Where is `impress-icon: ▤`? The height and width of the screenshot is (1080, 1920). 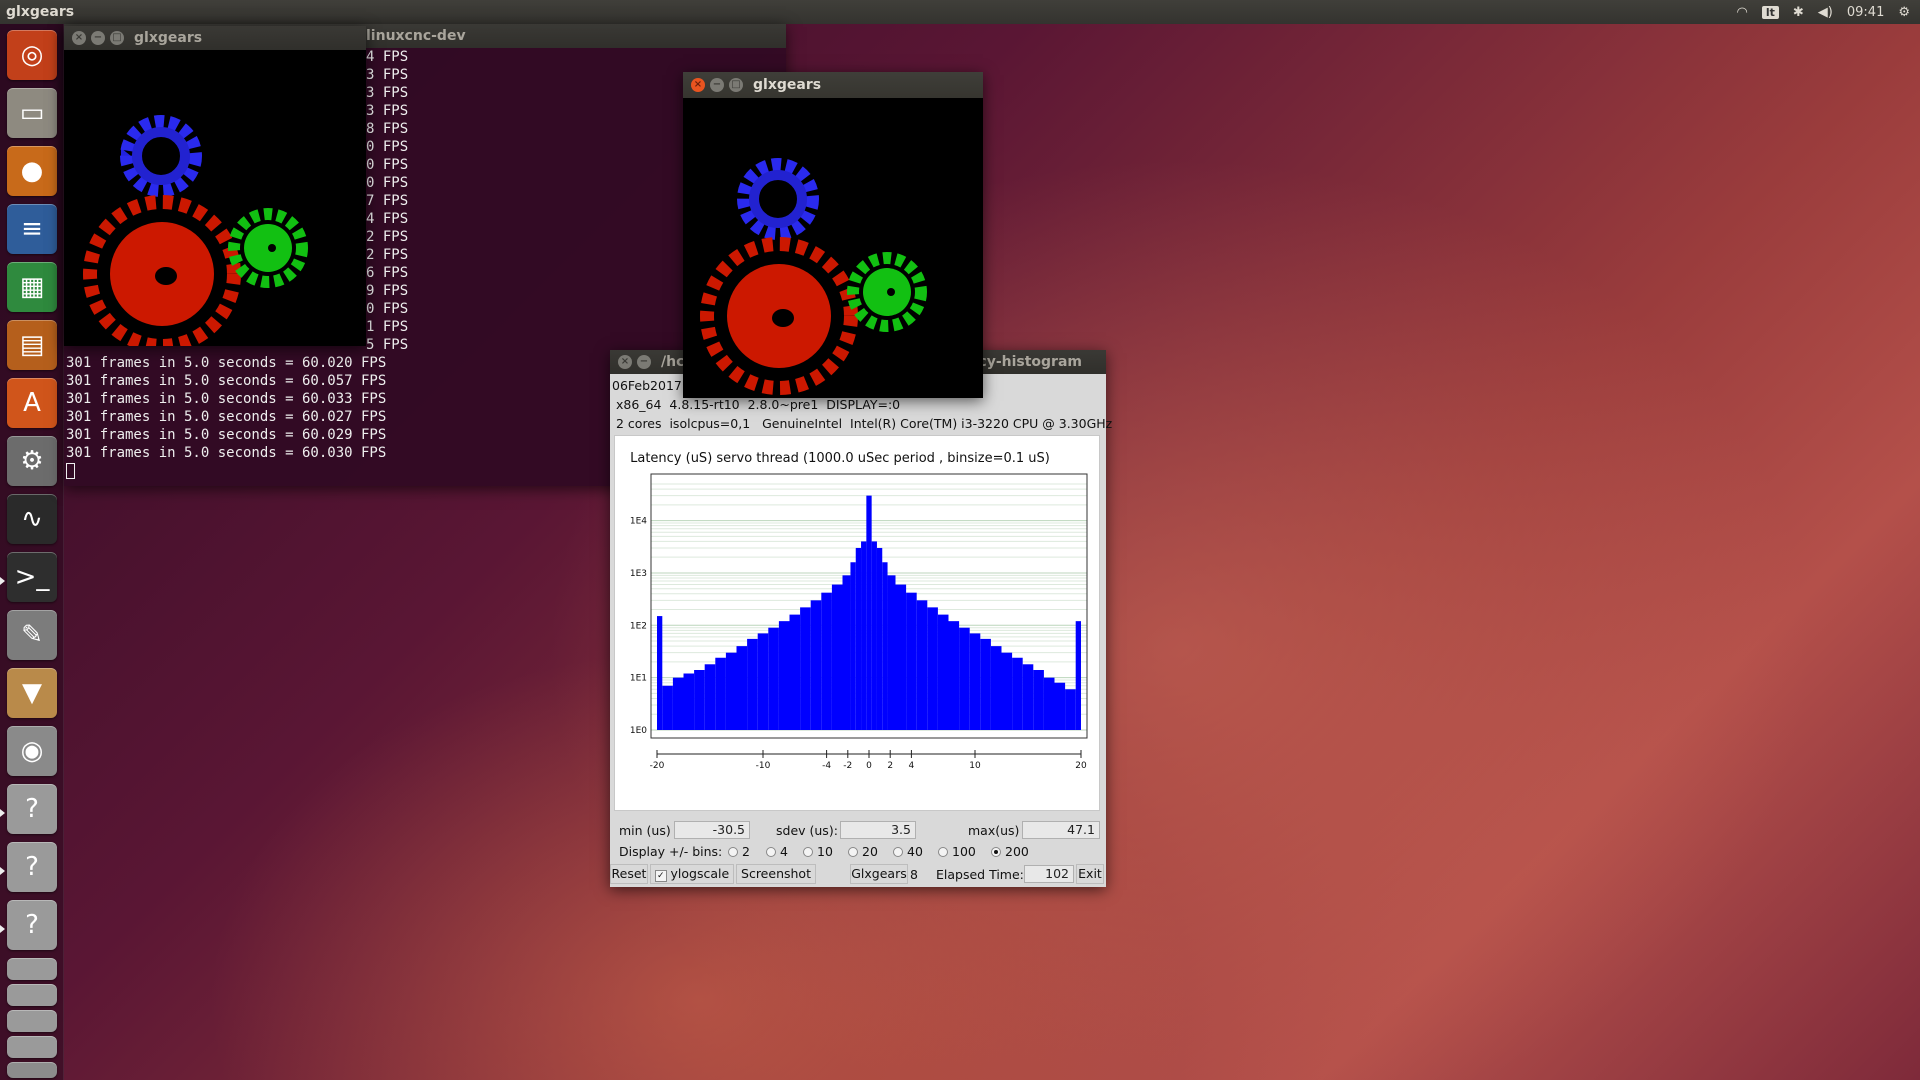 impress-icon: ▤ is located at coordinates (32, 345).